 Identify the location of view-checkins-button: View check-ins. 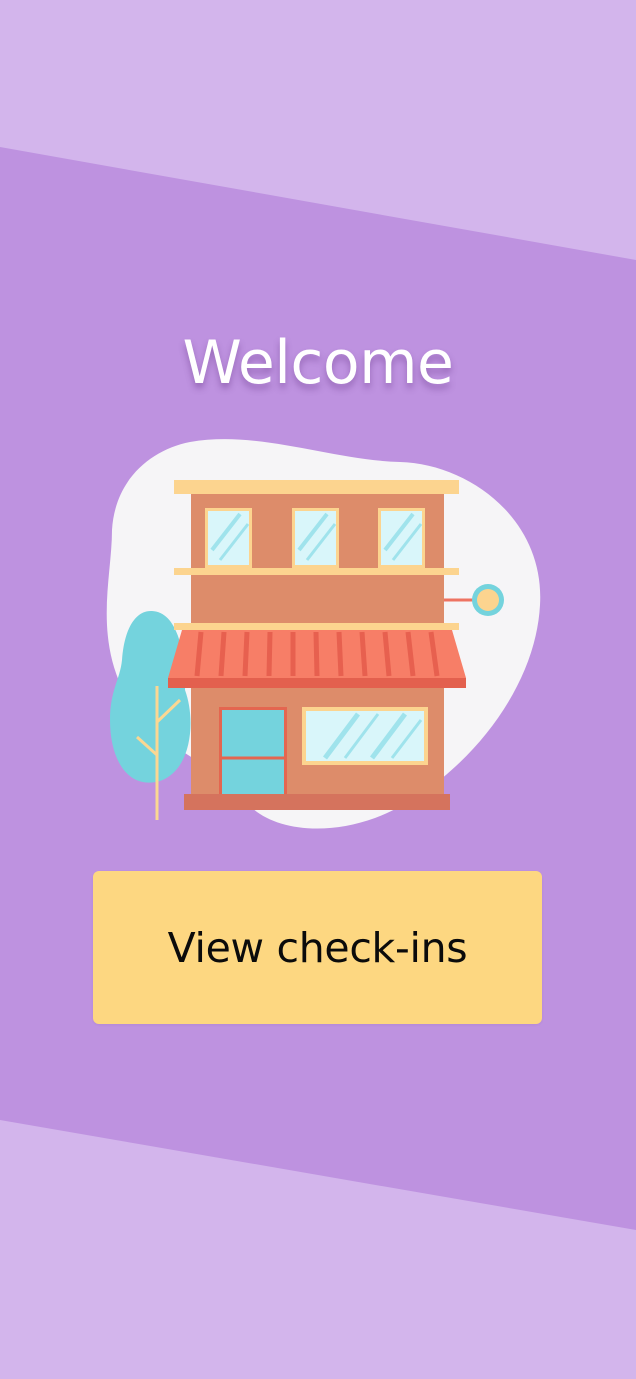
(317, 947).